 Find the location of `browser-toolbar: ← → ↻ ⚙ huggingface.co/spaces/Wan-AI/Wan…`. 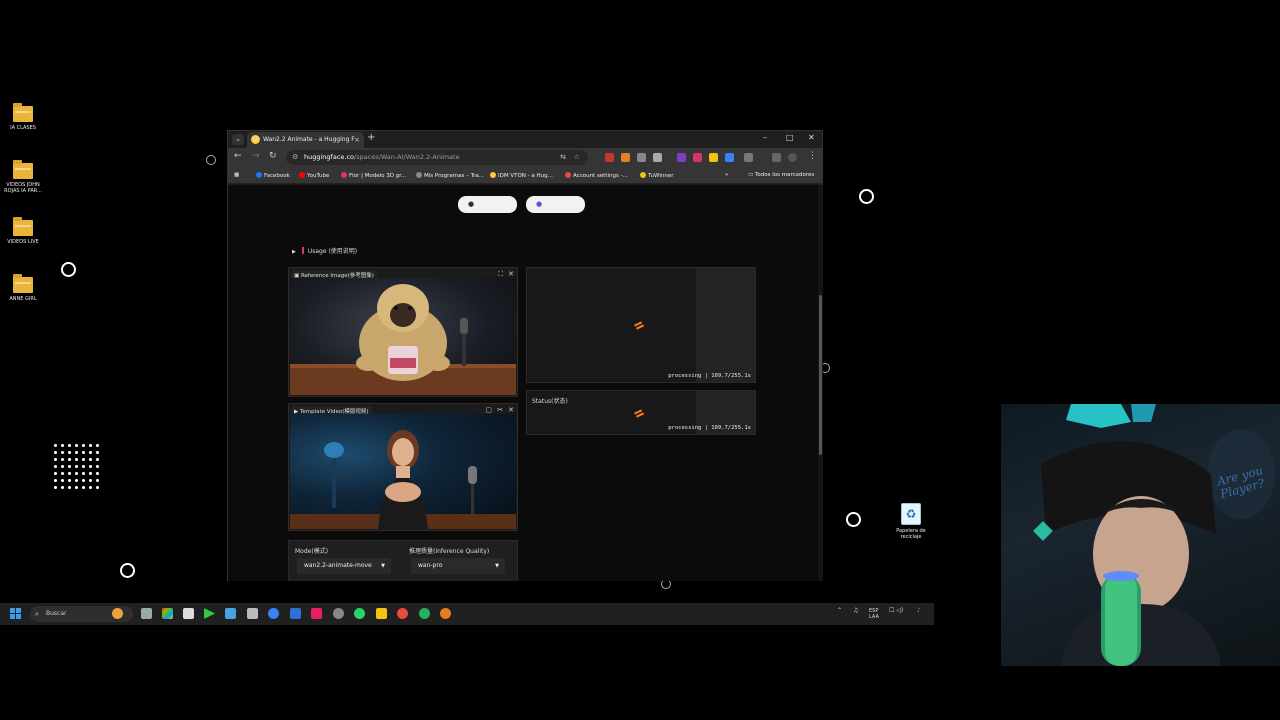

browser-toolbar: ← → ↻ ⚙ huggingface.co/spaces/Wan-AI/Wan… is located at coordinates (525, 158).